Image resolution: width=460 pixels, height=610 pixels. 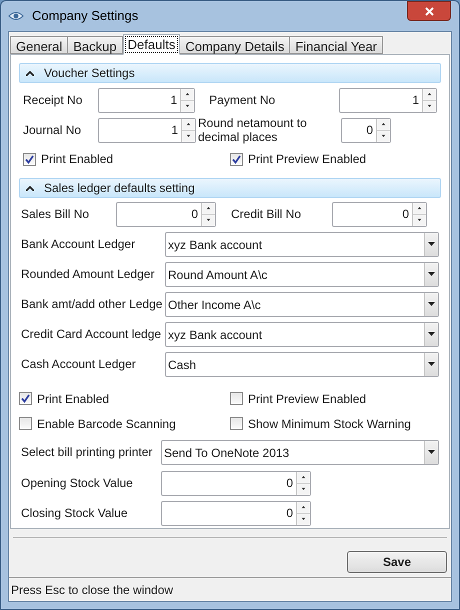 I want to click on dropdown-field: Round Amount A\c, so click(x=302, y=274).